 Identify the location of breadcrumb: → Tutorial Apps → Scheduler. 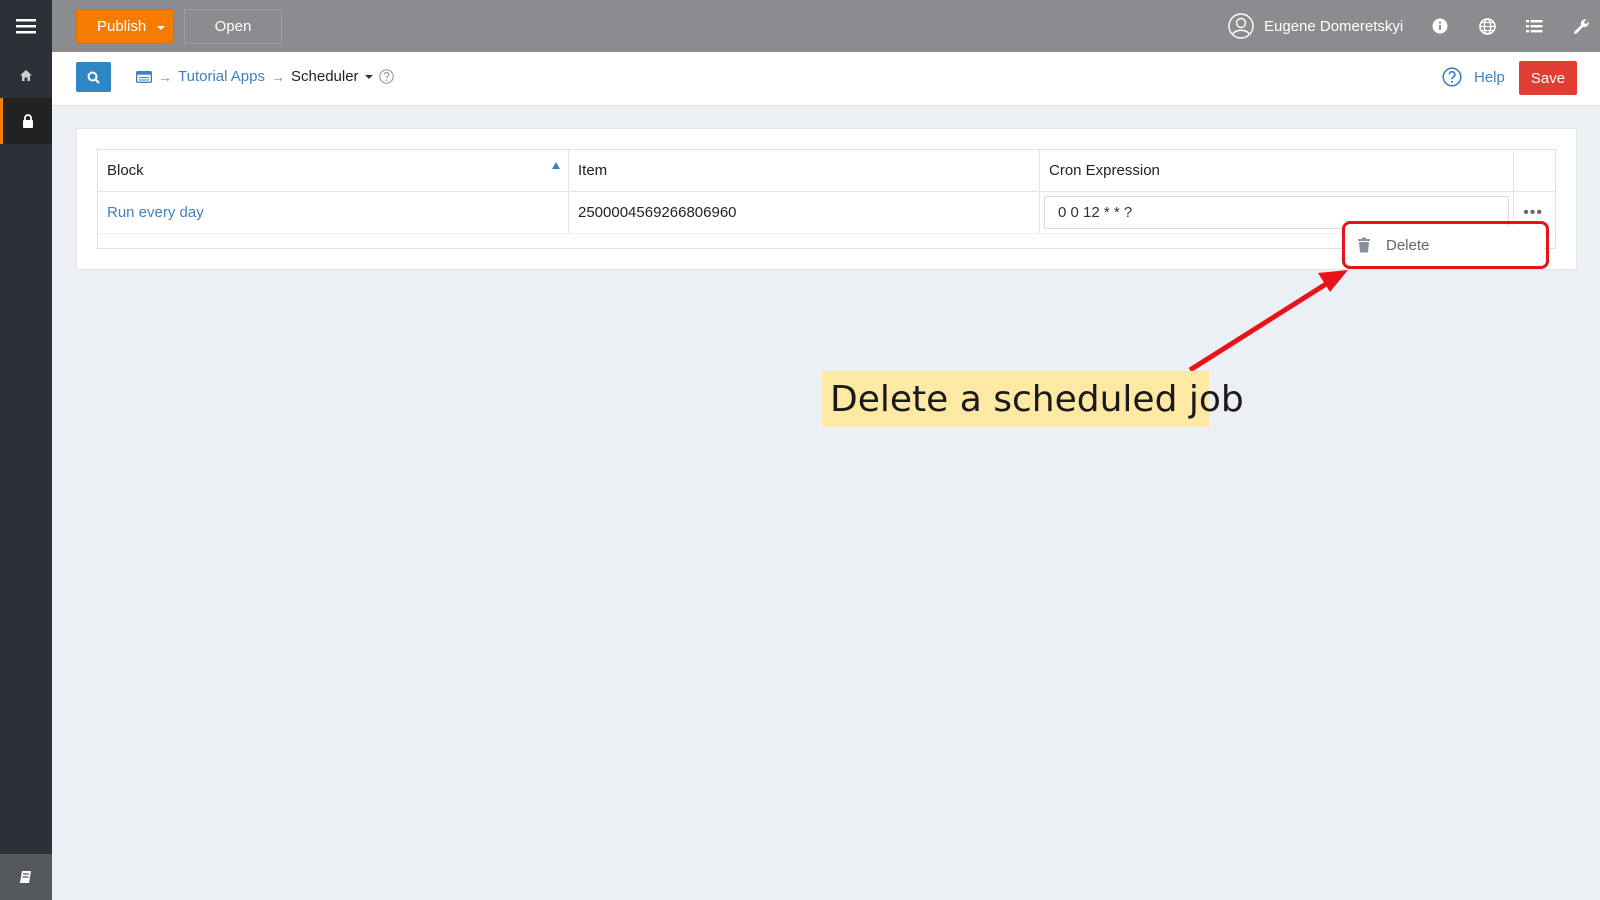
(265, 76).